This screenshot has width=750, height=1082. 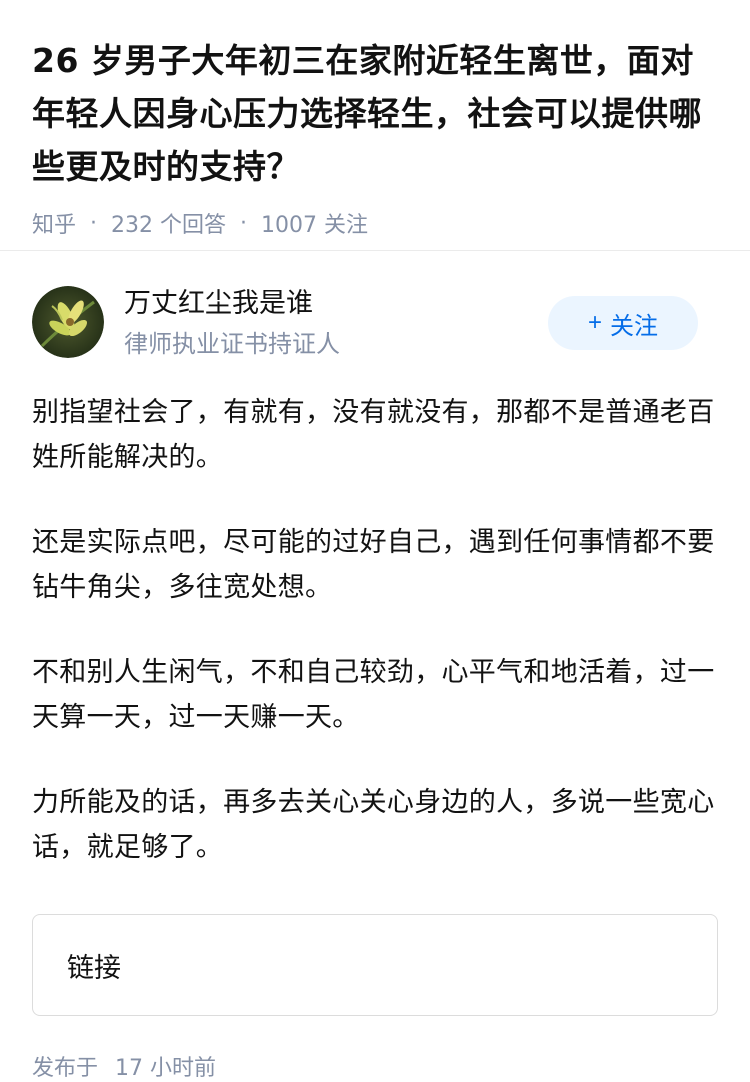 I want to click on follow-button: + 关注, so click(x=623, y=323).